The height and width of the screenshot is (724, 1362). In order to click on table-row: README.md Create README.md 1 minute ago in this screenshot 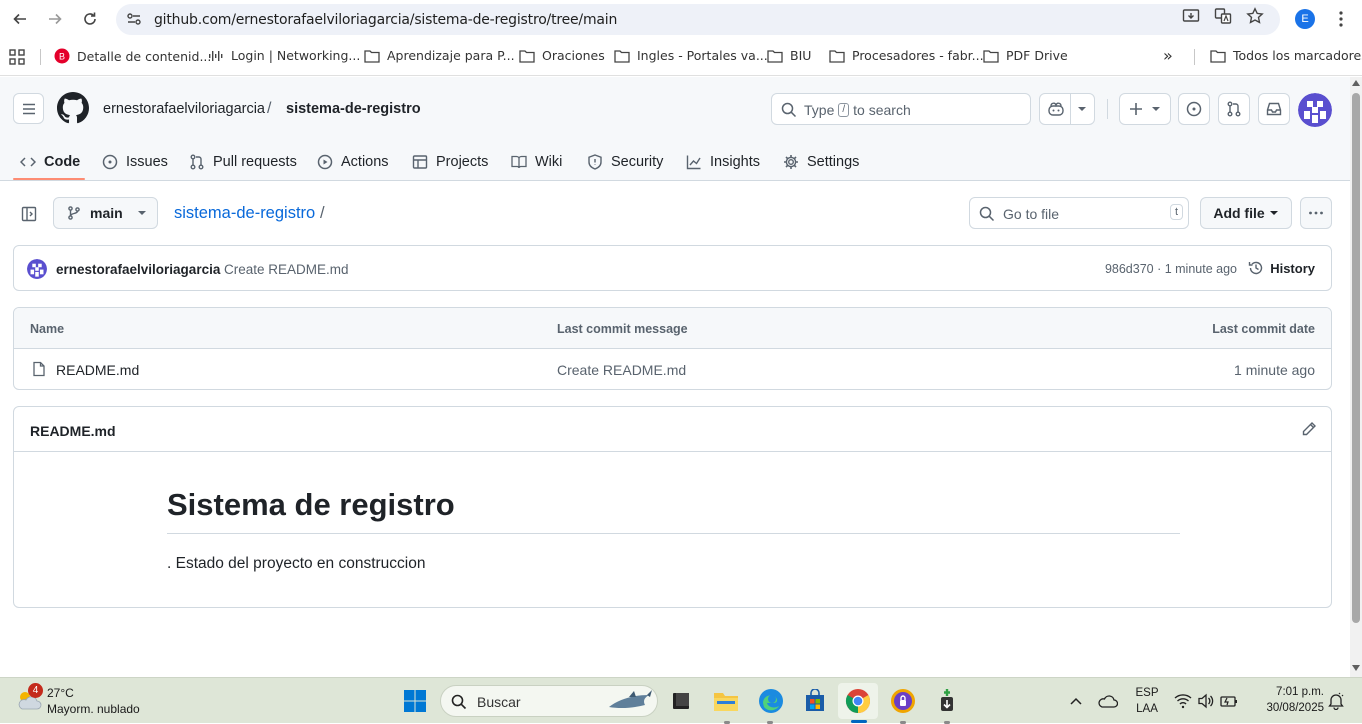, I will do `click(672, 369)`.